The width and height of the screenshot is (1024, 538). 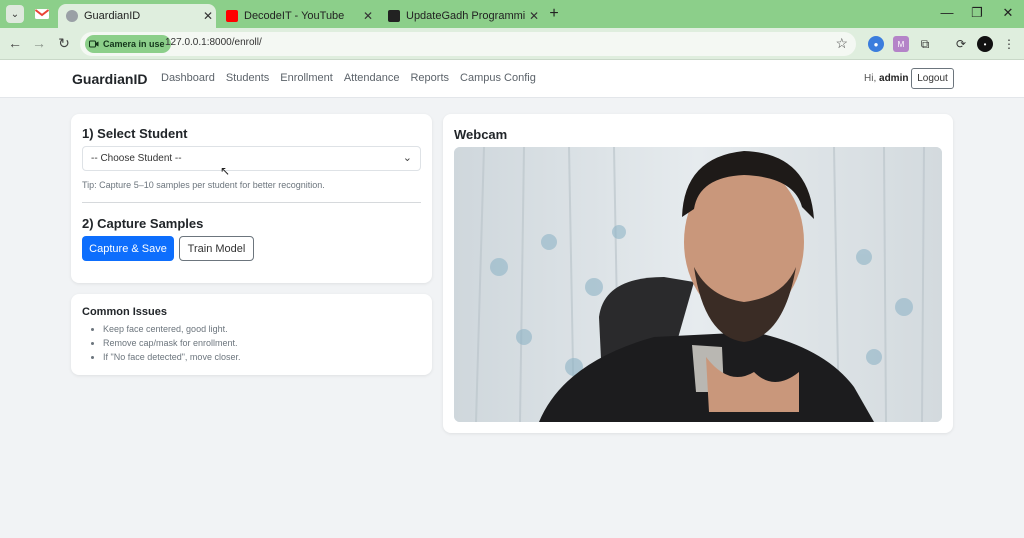 What do you see at coordinates (870, 78) in the screenshot?
I see `greeting-text: Hi,` at bounding box center [870, 78].